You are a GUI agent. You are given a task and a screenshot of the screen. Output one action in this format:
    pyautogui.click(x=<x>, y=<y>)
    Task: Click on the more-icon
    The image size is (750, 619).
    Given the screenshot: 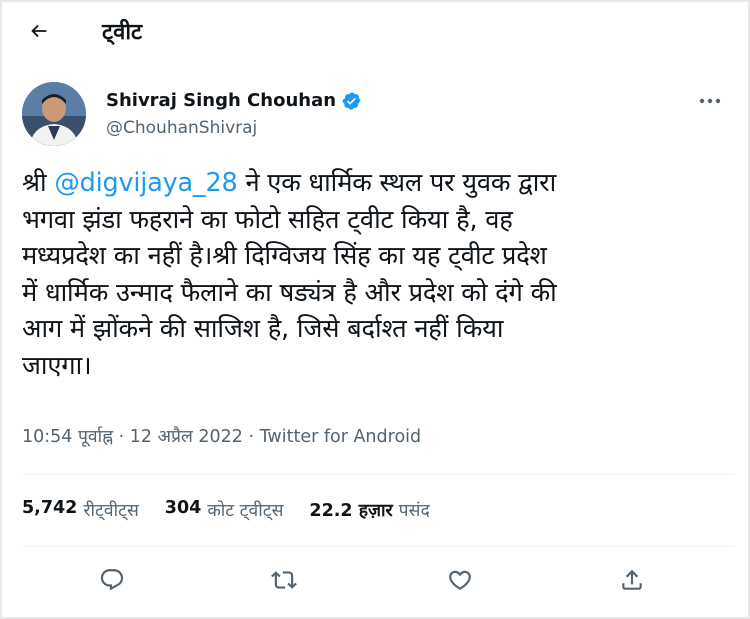 What is the action you would take?
    pyautogui.click(x=710, y=101)
    